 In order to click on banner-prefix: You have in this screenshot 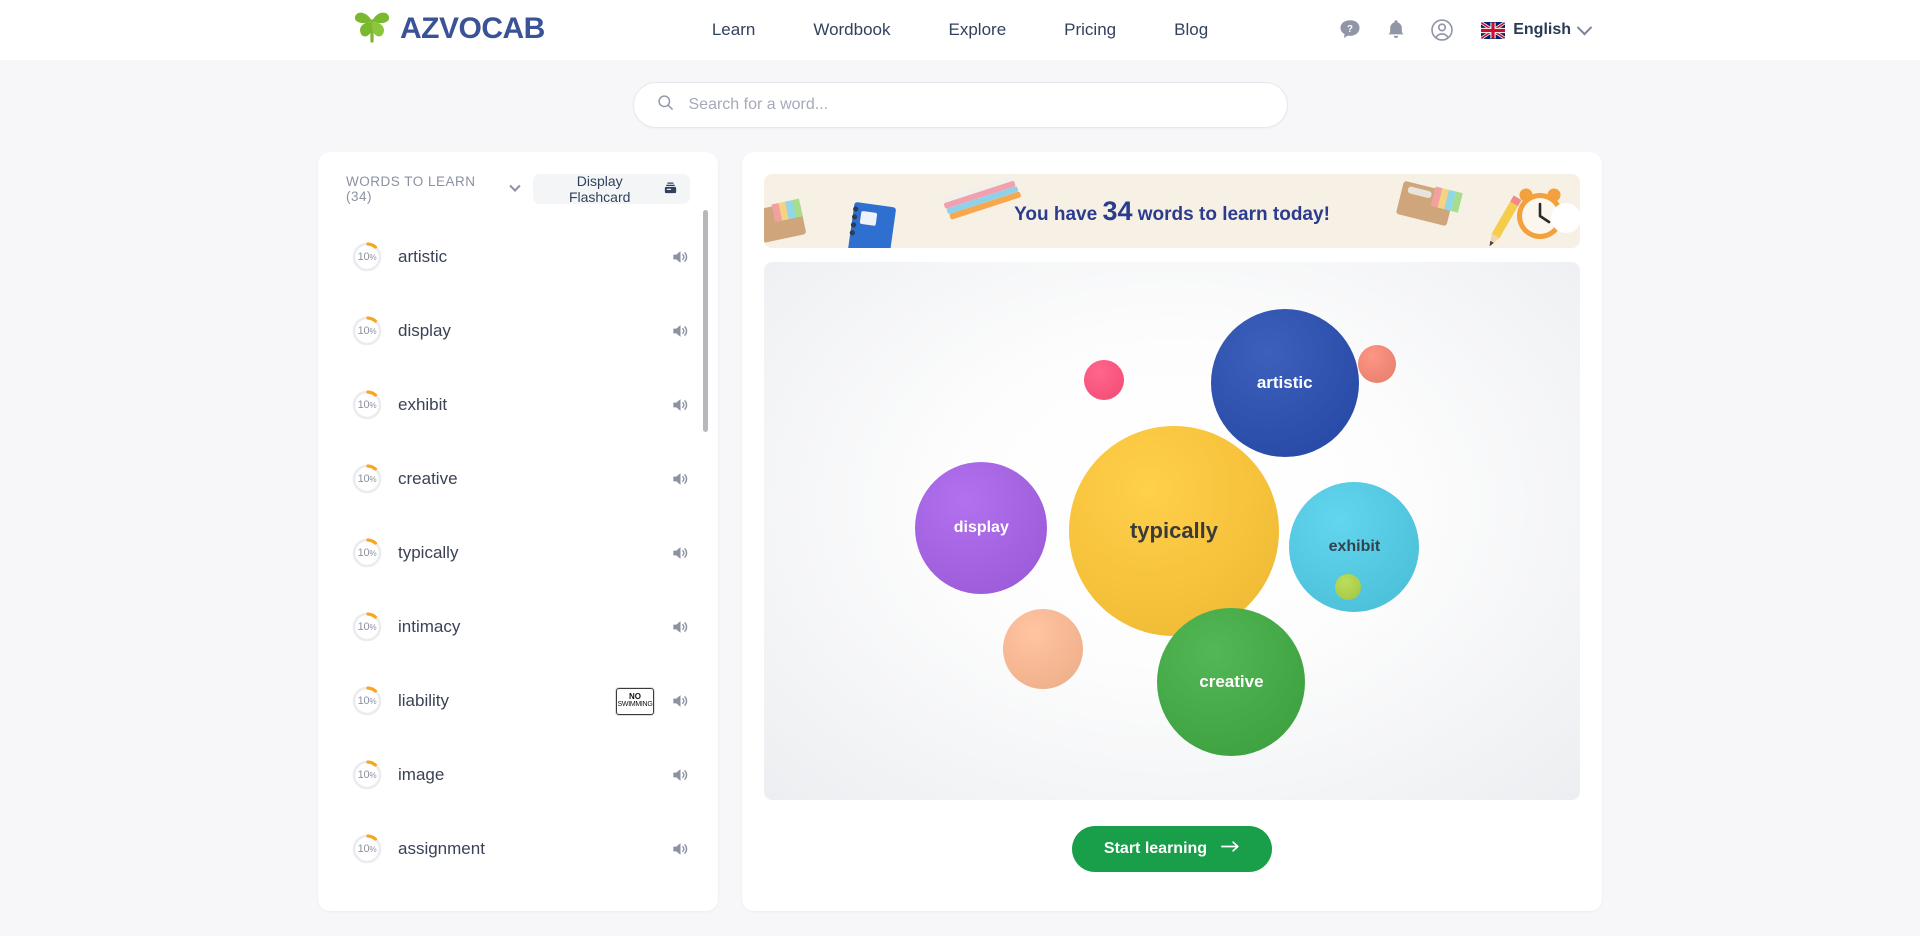, I will do `click(1058, 214)`.